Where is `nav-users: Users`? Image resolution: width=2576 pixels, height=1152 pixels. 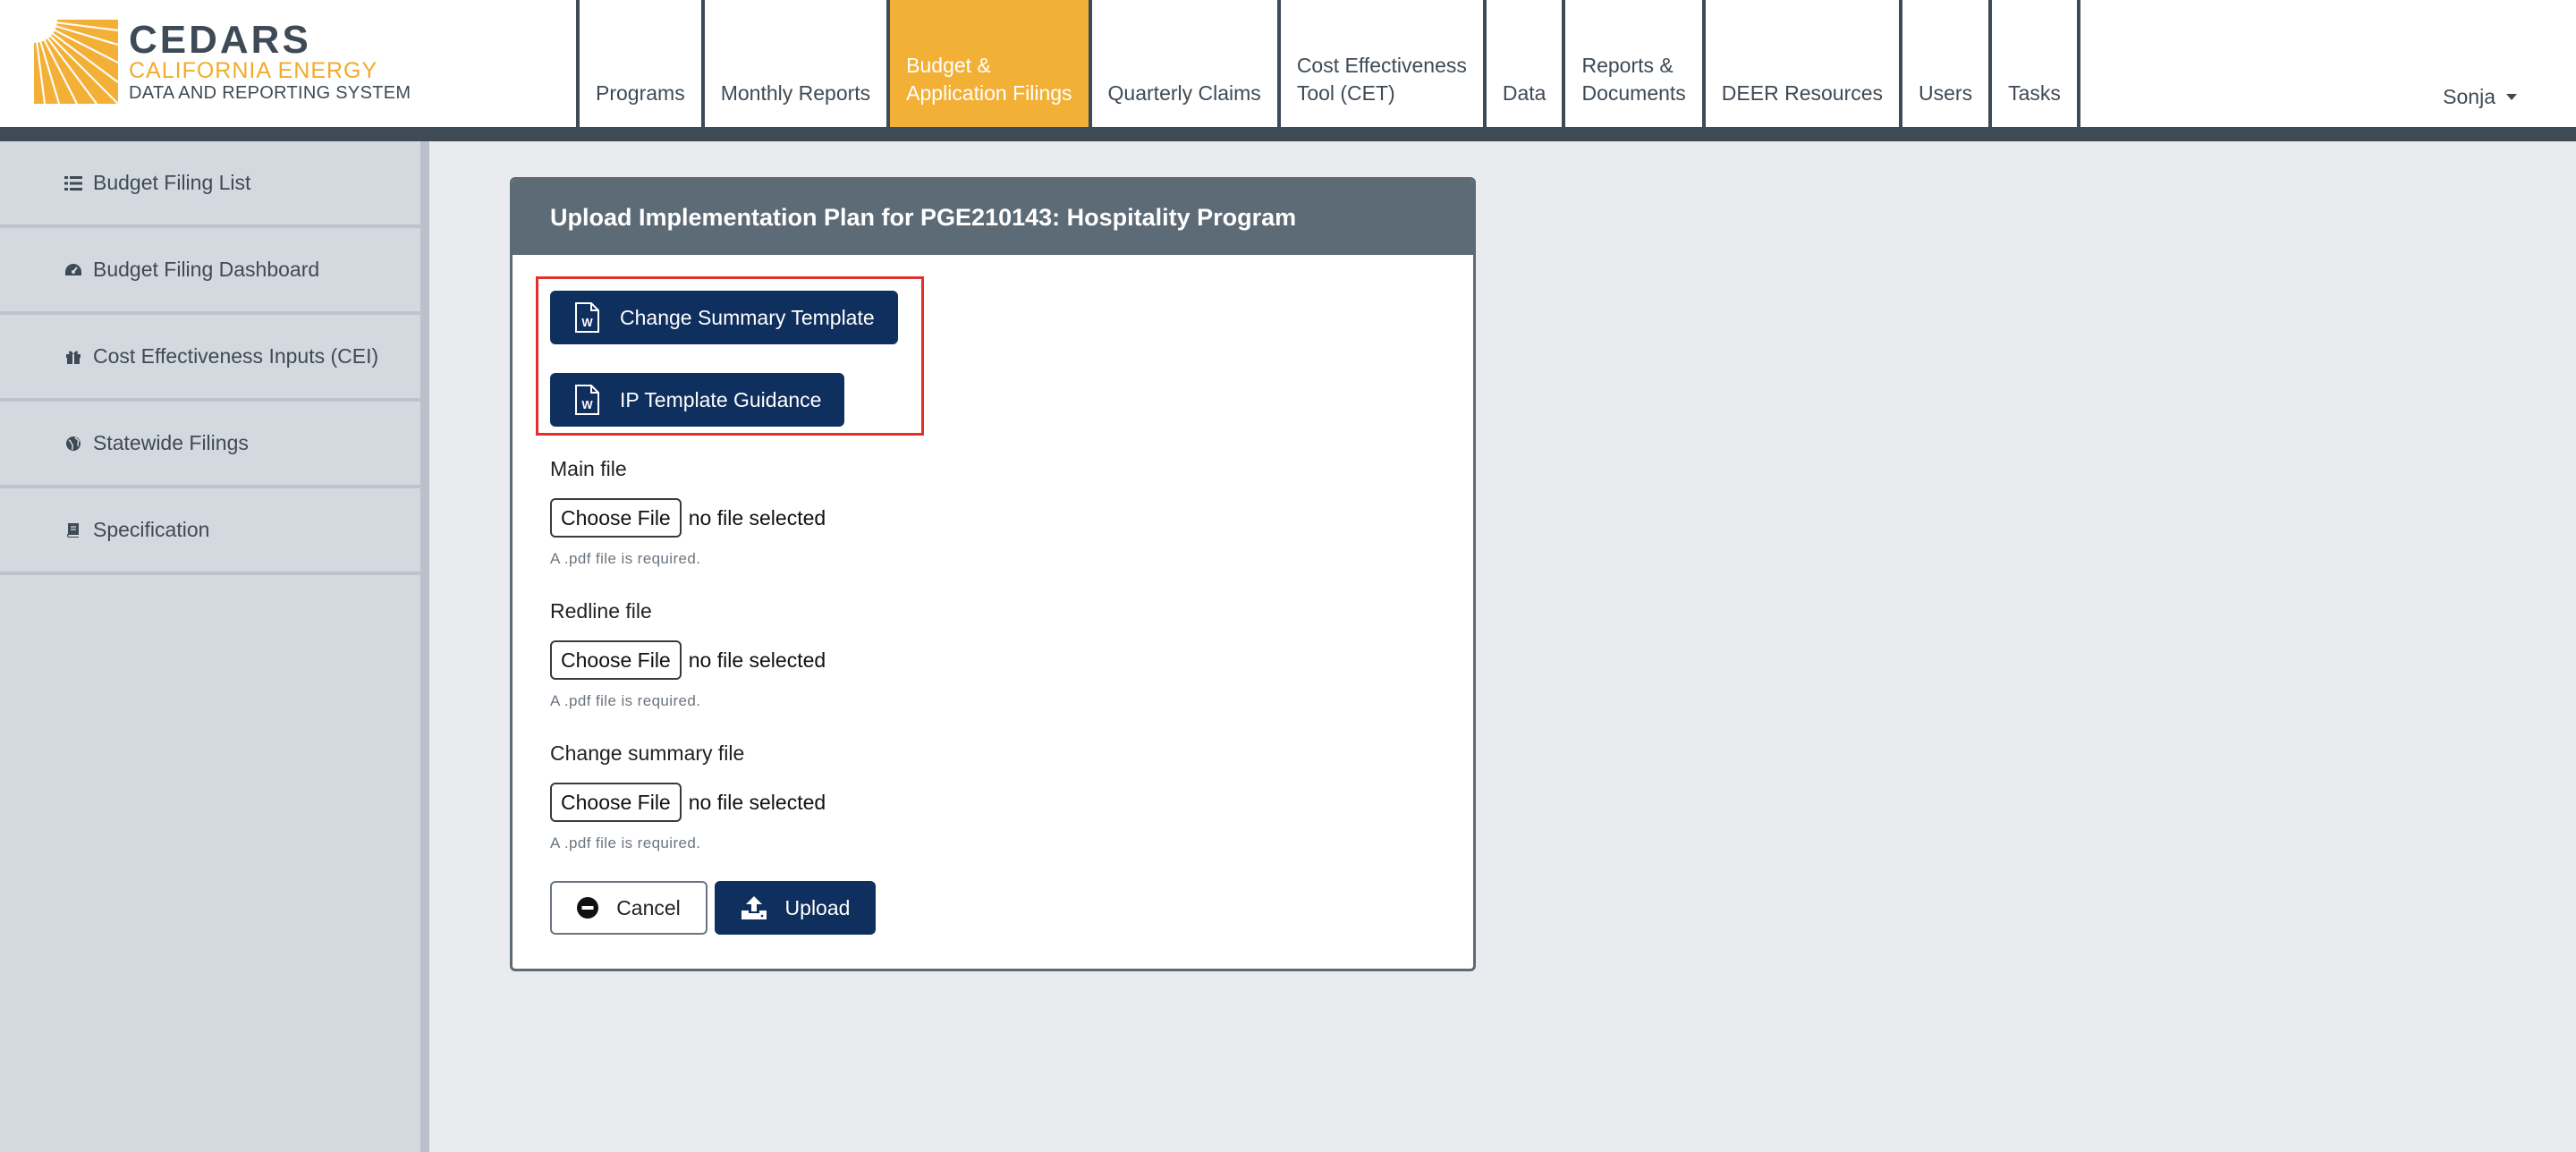 nav-users: Users is located at coordinates (1943, 64).